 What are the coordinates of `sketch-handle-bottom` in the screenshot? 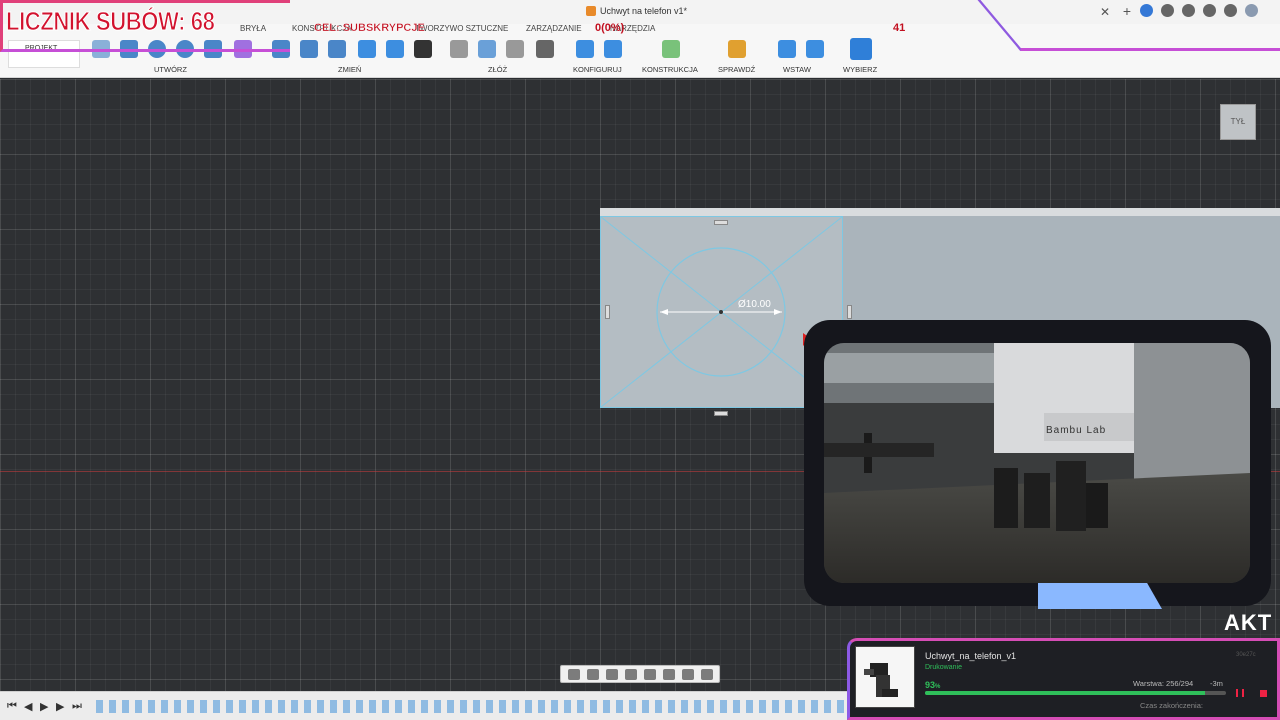 It's located at (721, 413).